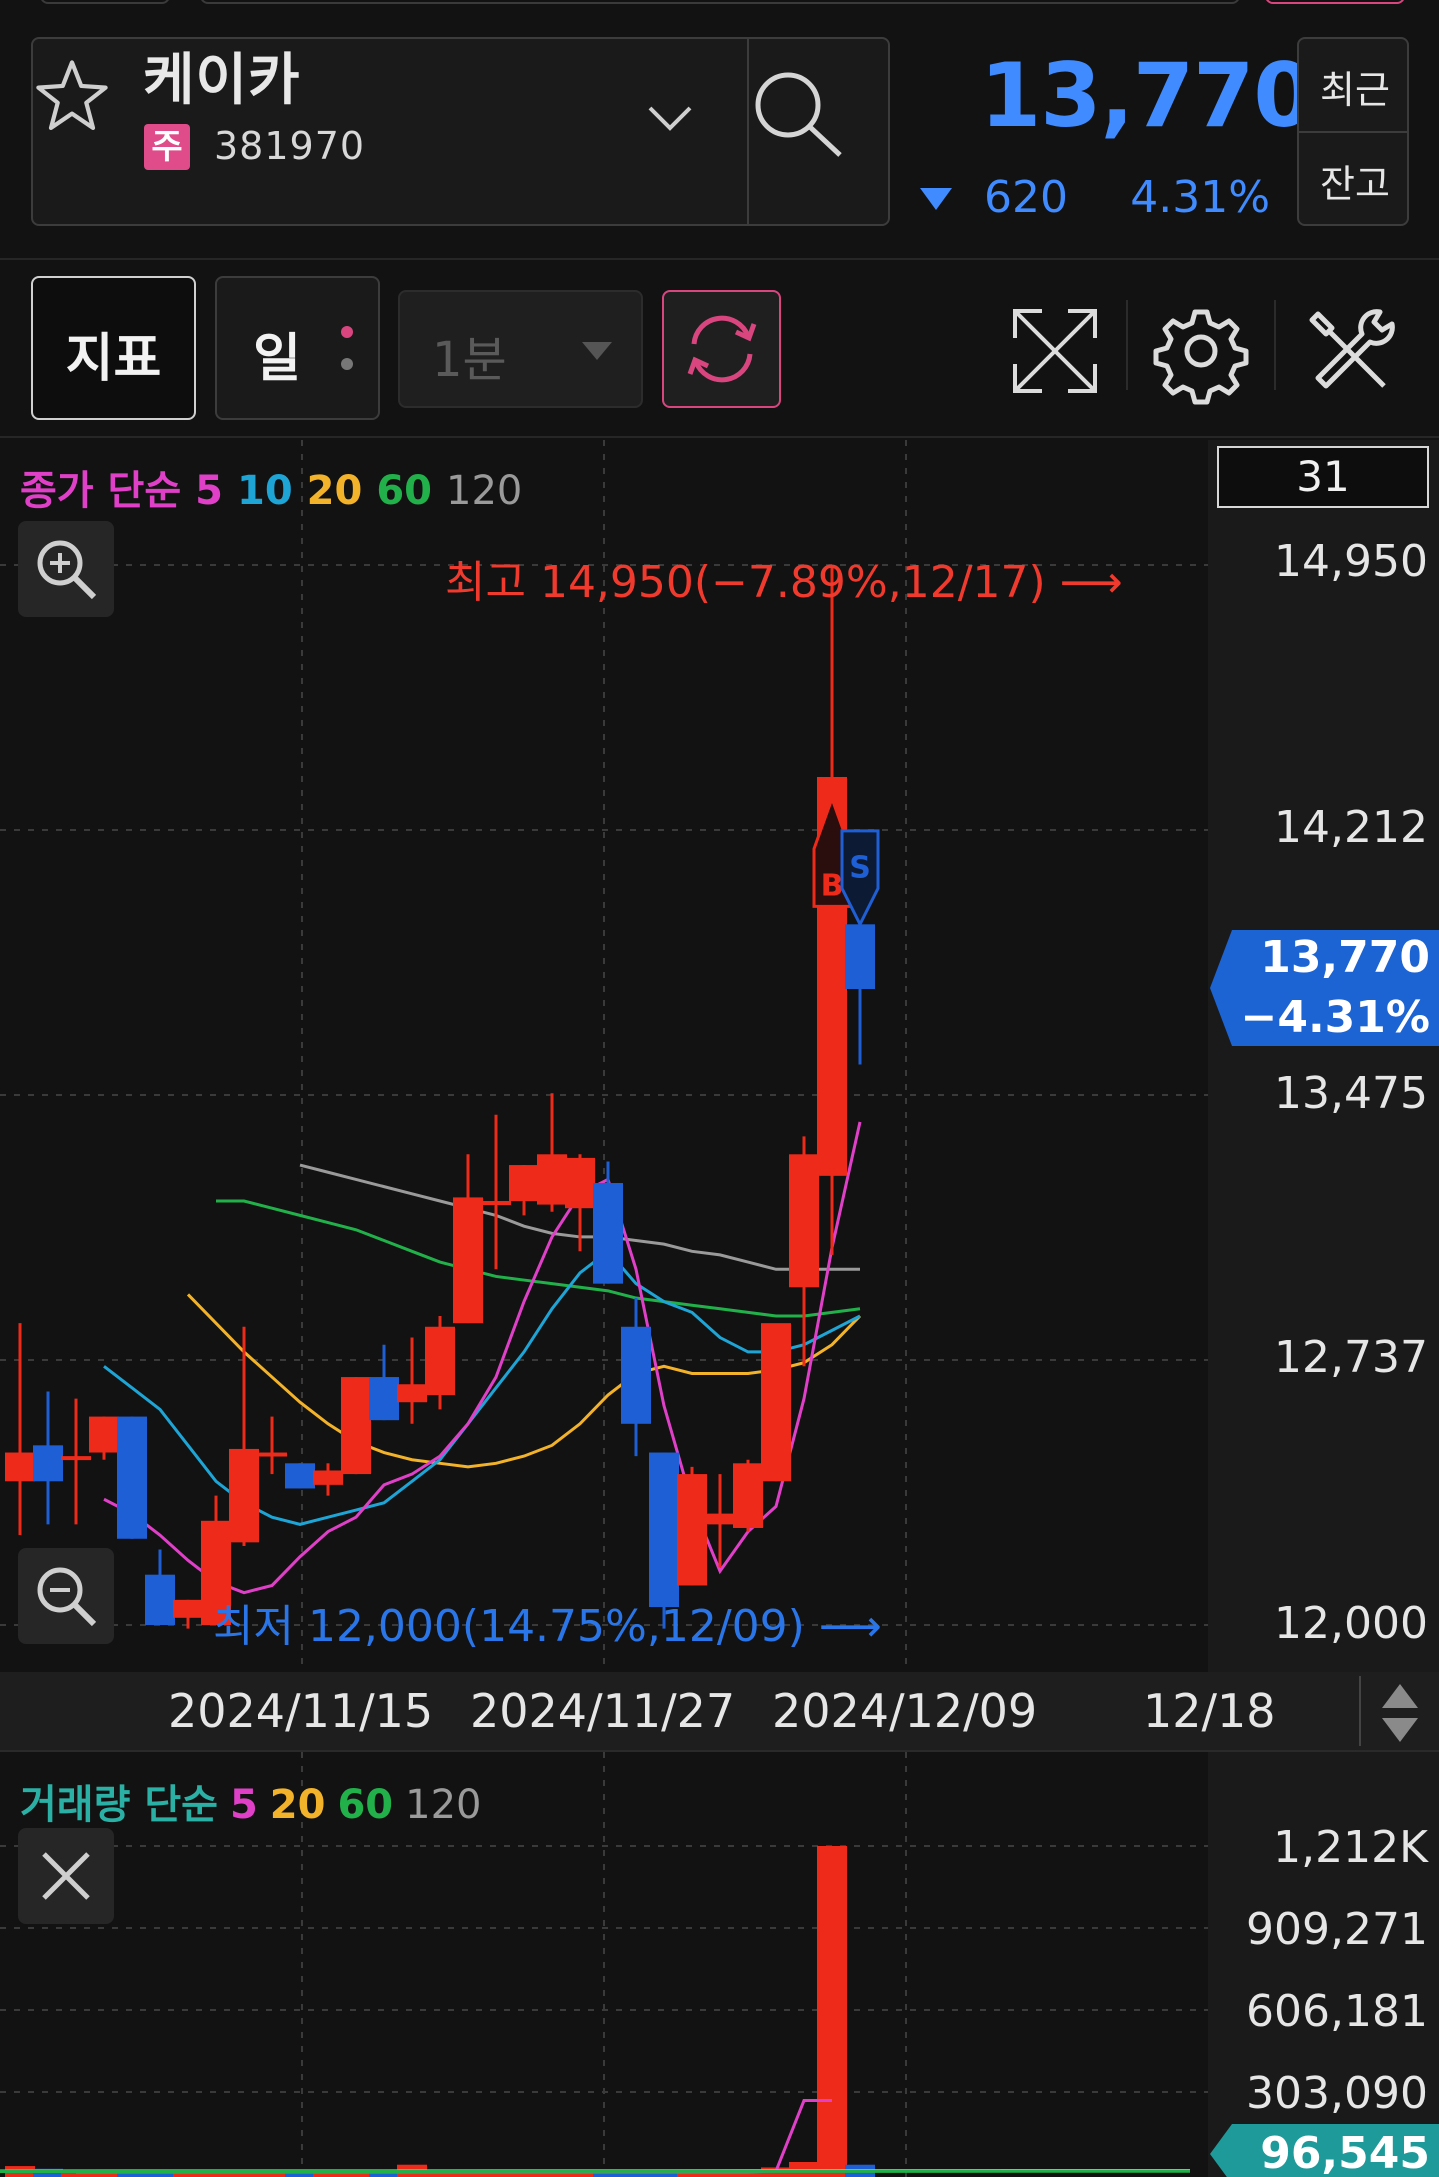 The width and height of the screenshot is (1439, 2177). What do you see at coordinates (936, 199) in the screenshot?
I see `down-arrow-icon` at bounding box center [936, 199].